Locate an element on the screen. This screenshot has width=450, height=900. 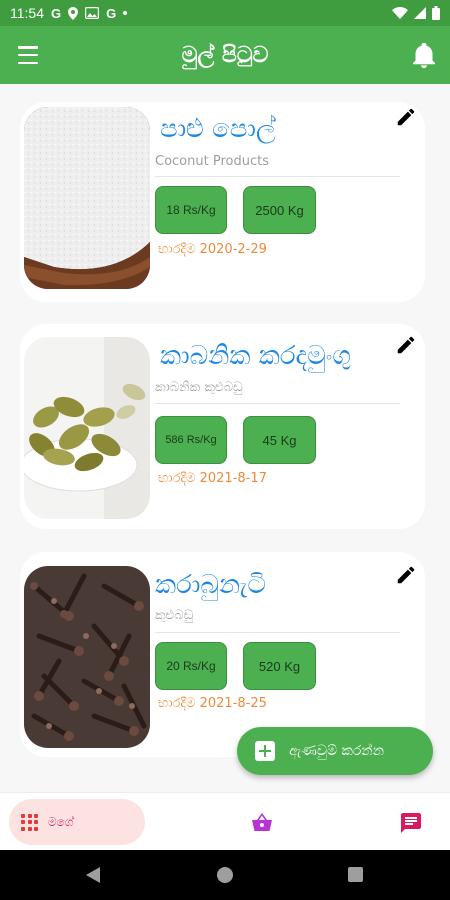
quantity-badge: 520 Kg is located at coordinates (279, 666).